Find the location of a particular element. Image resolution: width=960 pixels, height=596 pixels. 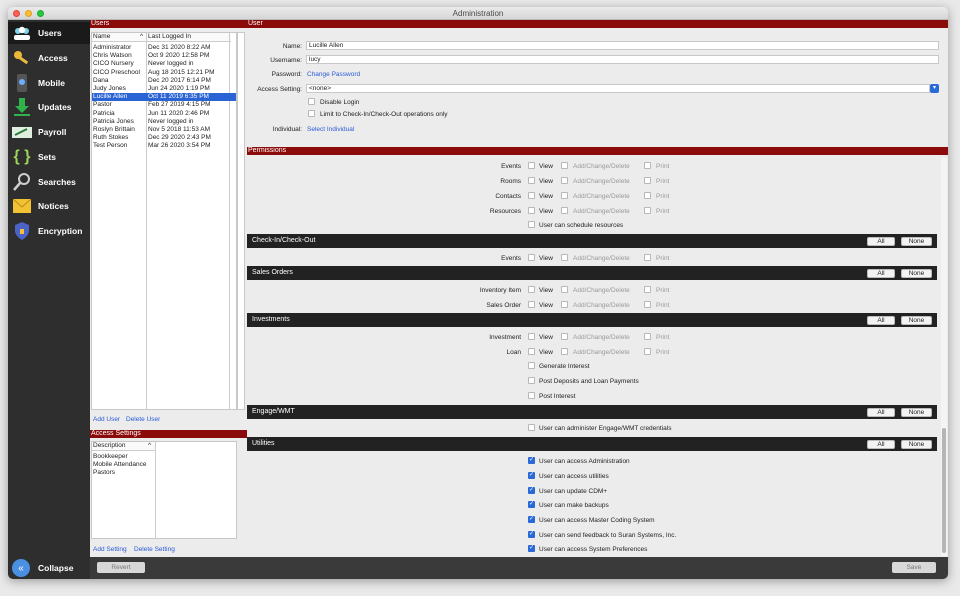

username-field: lucy is located at coordinates (622, 59).